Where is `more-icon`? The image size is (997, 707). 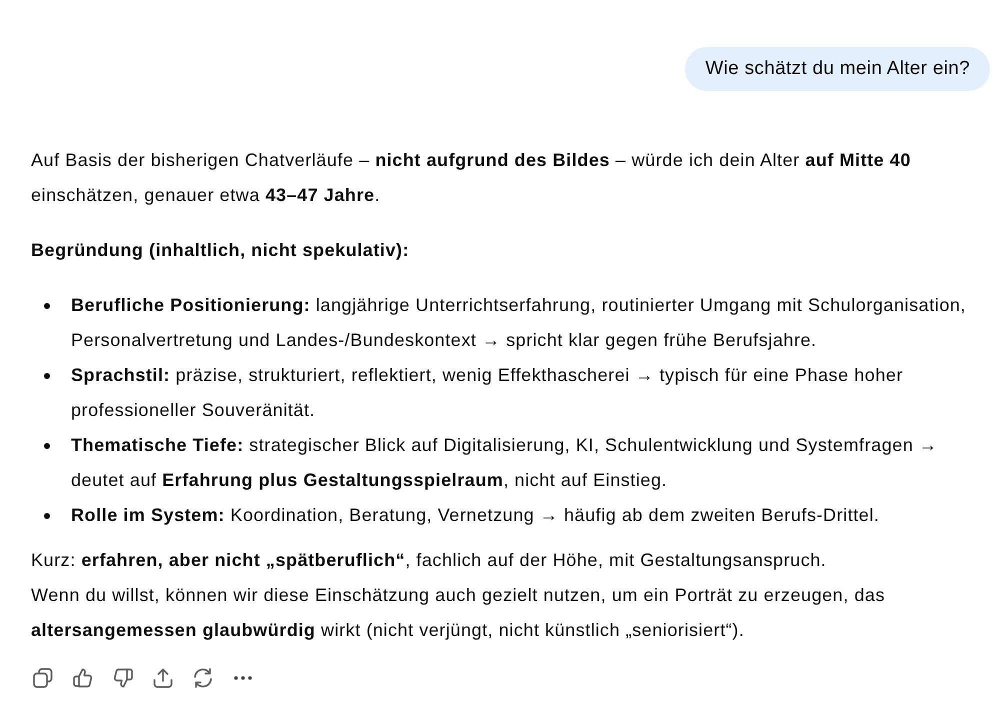 more-icon is located at coordinates (243, 678).